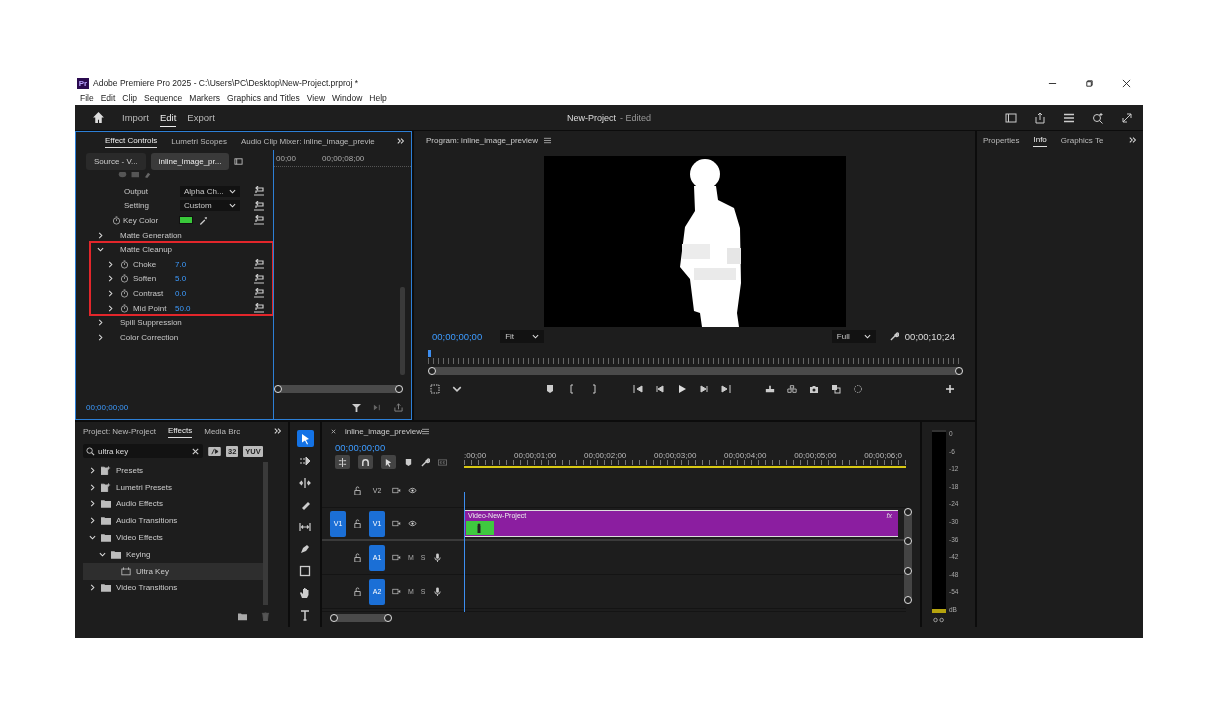  I want to click on marker-icon, so click(408, 462).